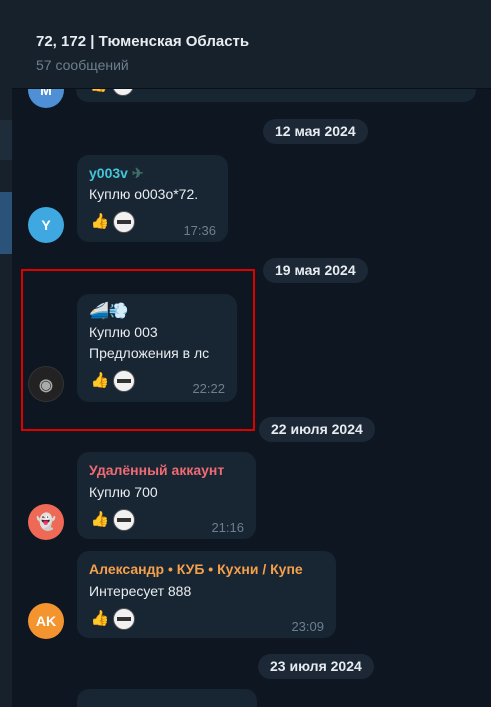  What do you see at coordinates (138, 350) in the screenshot?
I see `highlight-box` at bounding box center [138, 350].